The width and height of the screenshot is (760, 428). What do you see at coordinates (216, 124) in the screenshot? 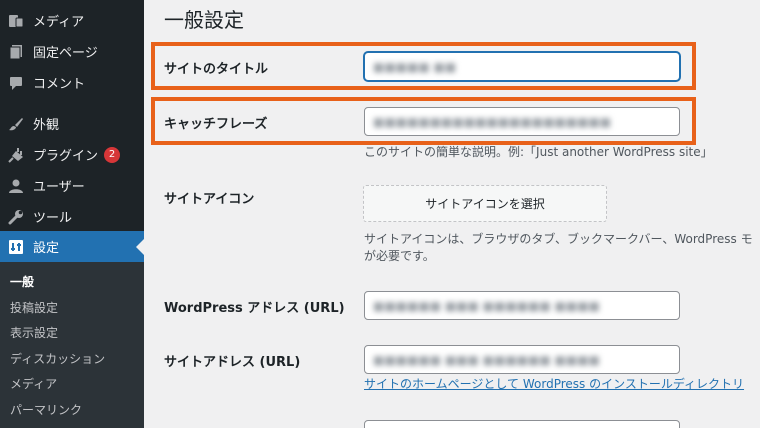
I see `tagline-label: キャッチフレーズ` at bounding box center [216, 124].